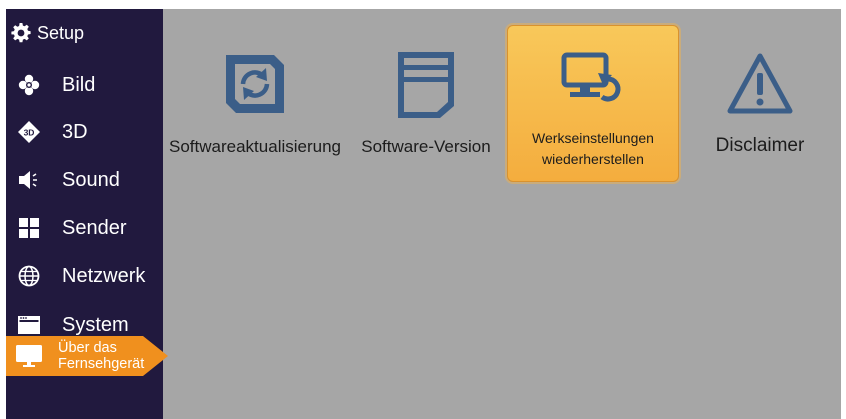  Describe the element at coordinates (593, 148) in the screenshot. I see `tile-label: Werkseinstellungen wiederherstellen` at that location.